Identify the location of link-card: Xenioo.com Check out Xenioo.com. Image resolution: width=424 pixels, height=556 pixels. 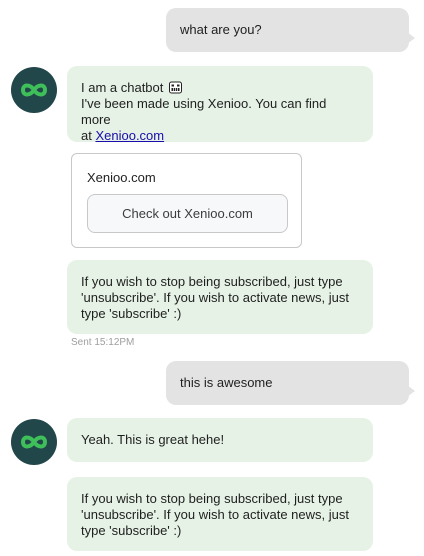
(186, 200).